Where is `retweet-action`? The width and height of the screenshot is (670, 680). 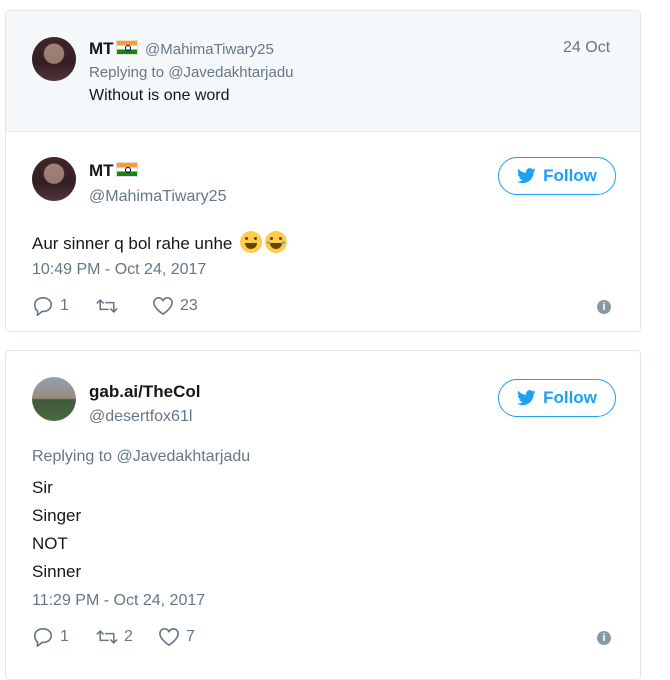
retweet-action is located at coordinates (110, 306).